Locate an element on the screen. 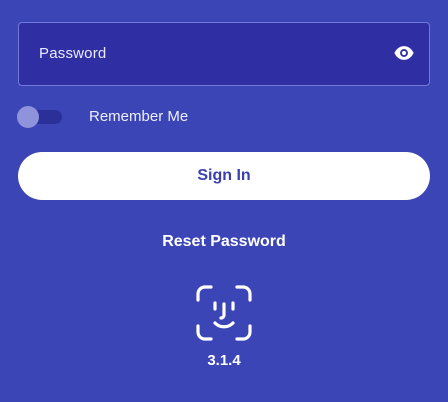  password-placeholder: Password is located at coordinates (73, 53).